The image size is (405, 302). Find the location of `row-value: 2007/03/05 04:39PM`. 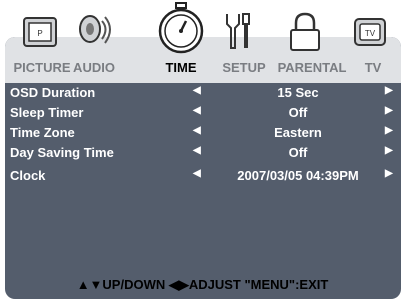

row-value: 2007/03/05 04:39PM is located at coordinates (298, 175).